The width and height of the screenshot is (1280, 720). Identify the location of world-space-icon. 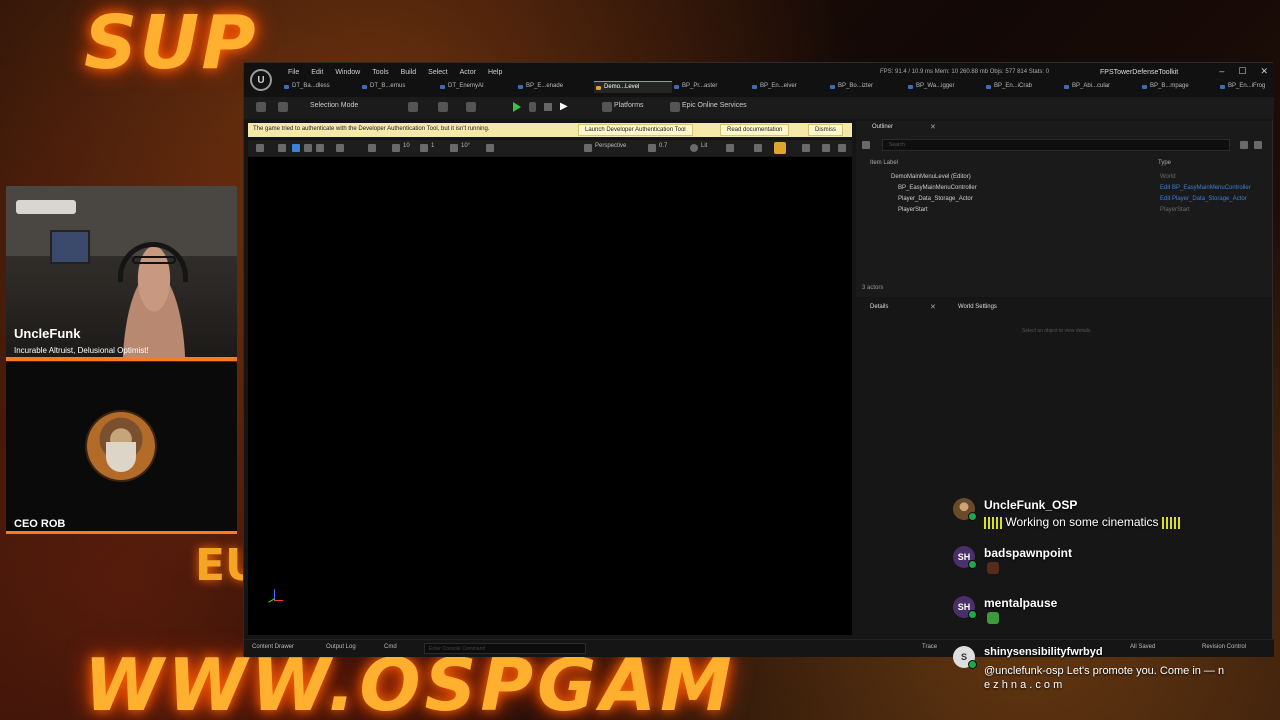
(340, 148).